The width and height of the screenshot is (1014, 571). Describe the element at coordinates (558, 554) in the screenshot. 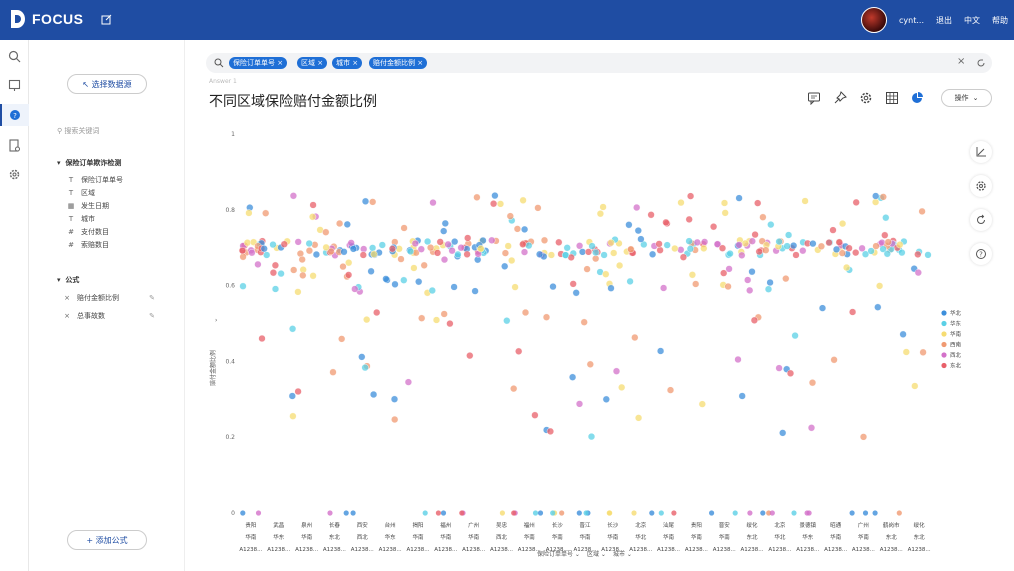

I see `x-axis-field-label: 保险订单单号 ⌄` at that location.